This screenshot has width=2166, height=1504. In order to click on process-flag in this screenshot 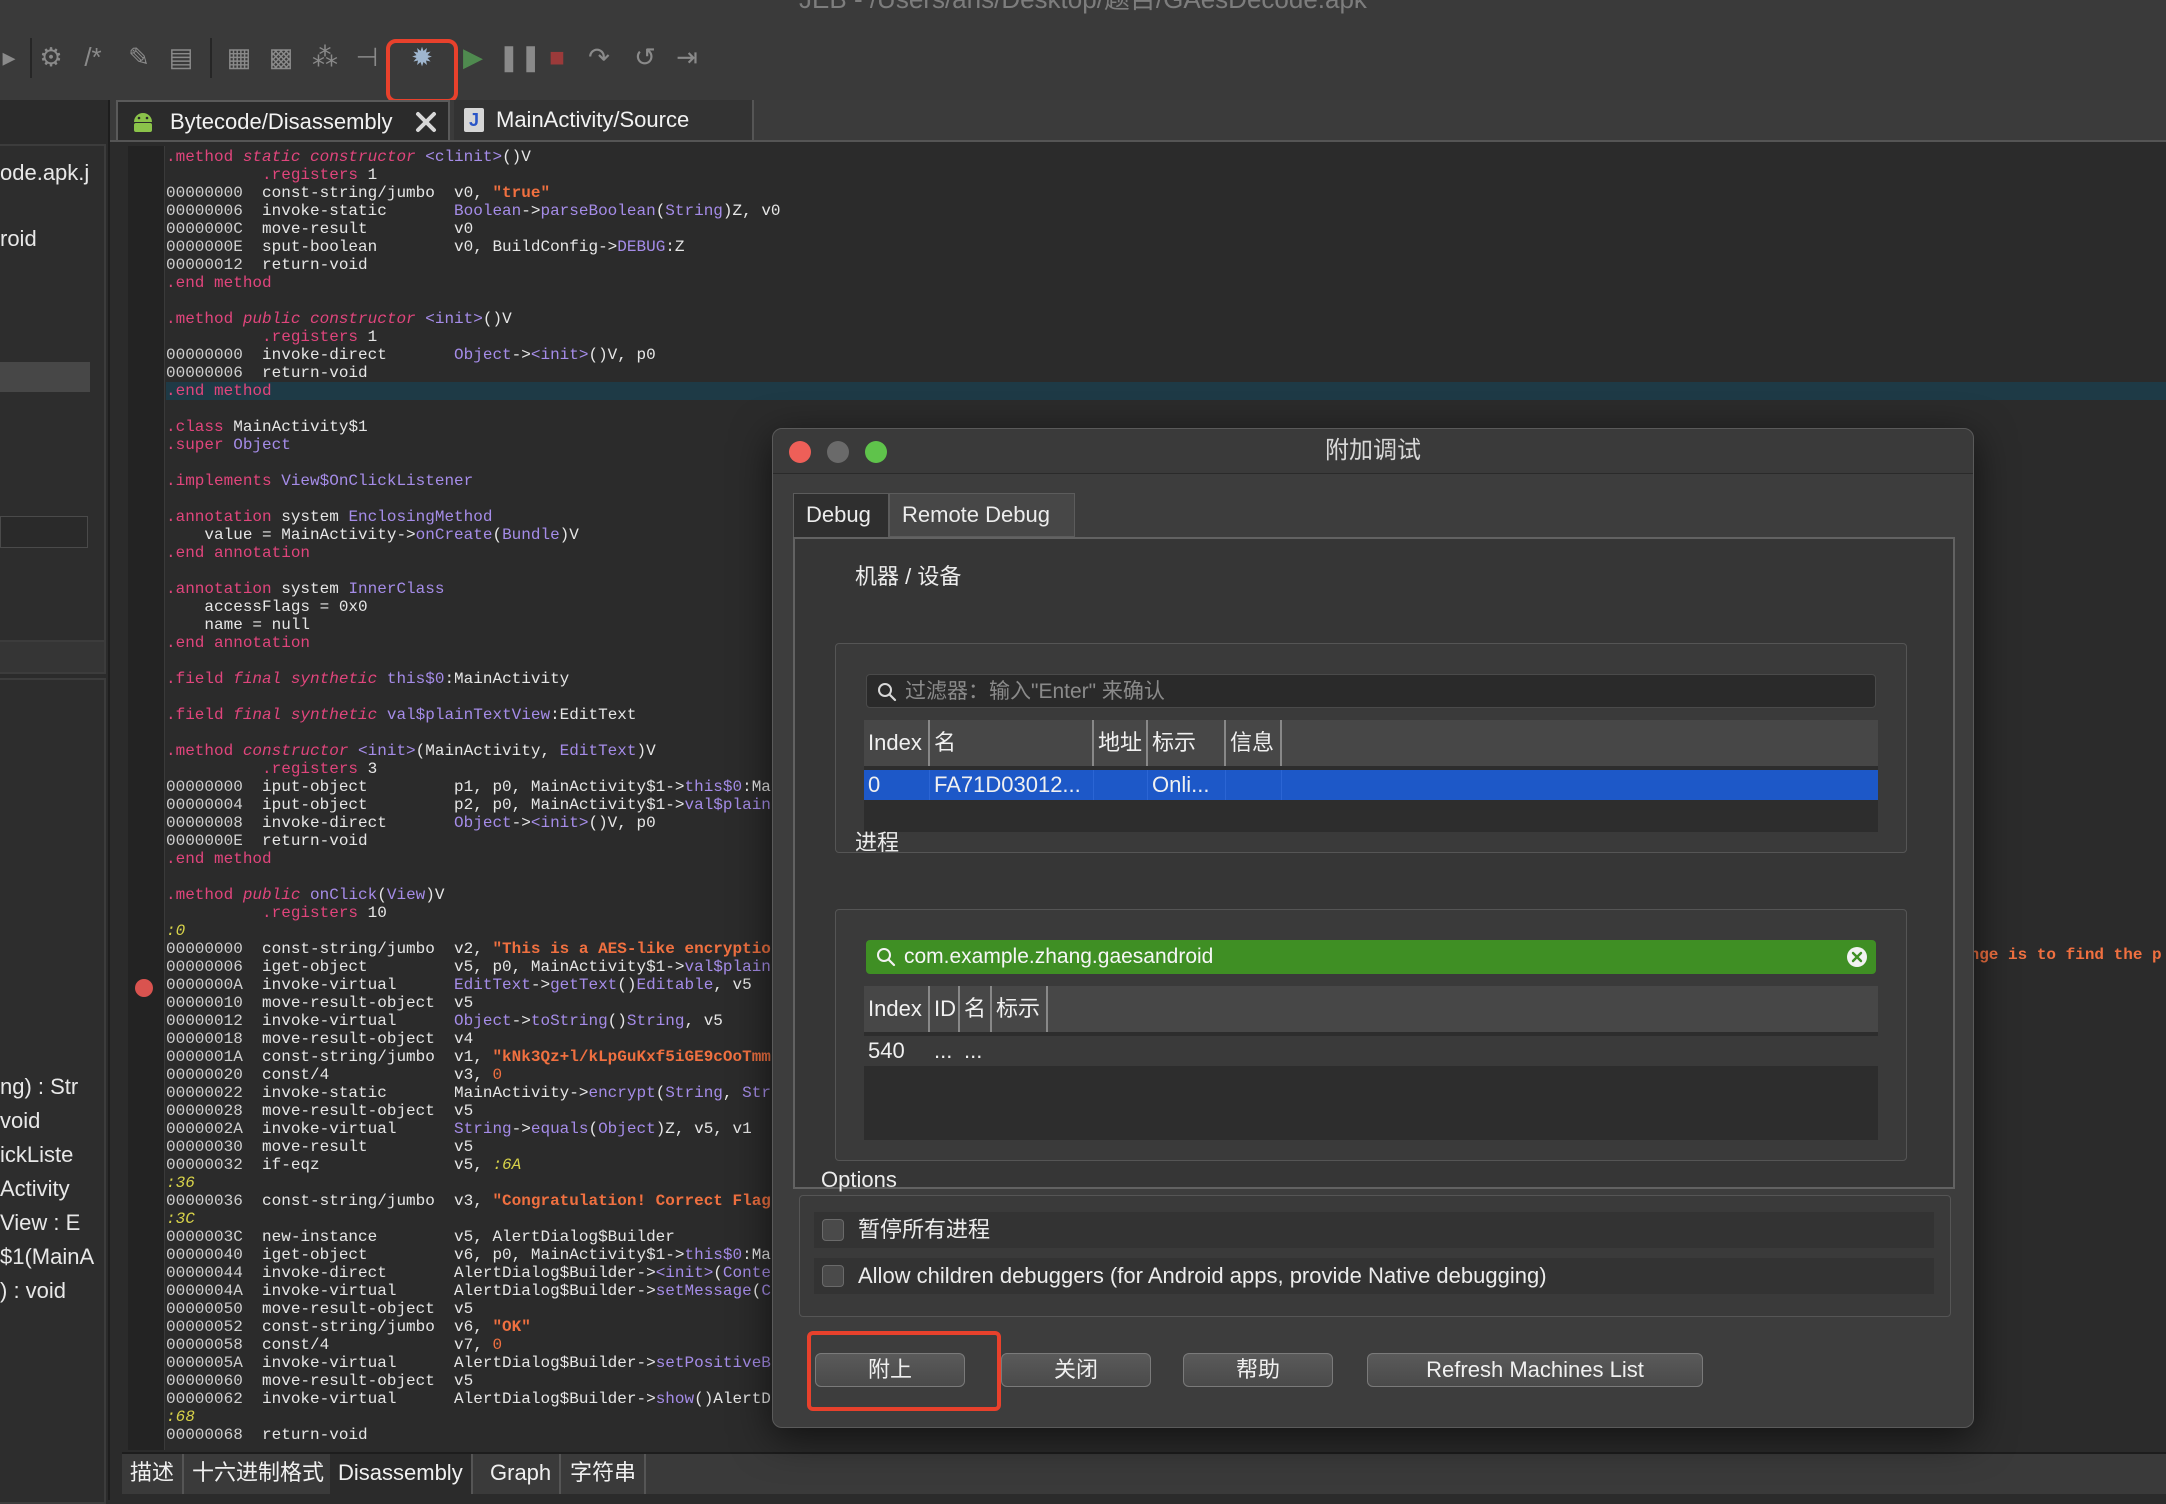, I will do `click(1020, 1051)`.